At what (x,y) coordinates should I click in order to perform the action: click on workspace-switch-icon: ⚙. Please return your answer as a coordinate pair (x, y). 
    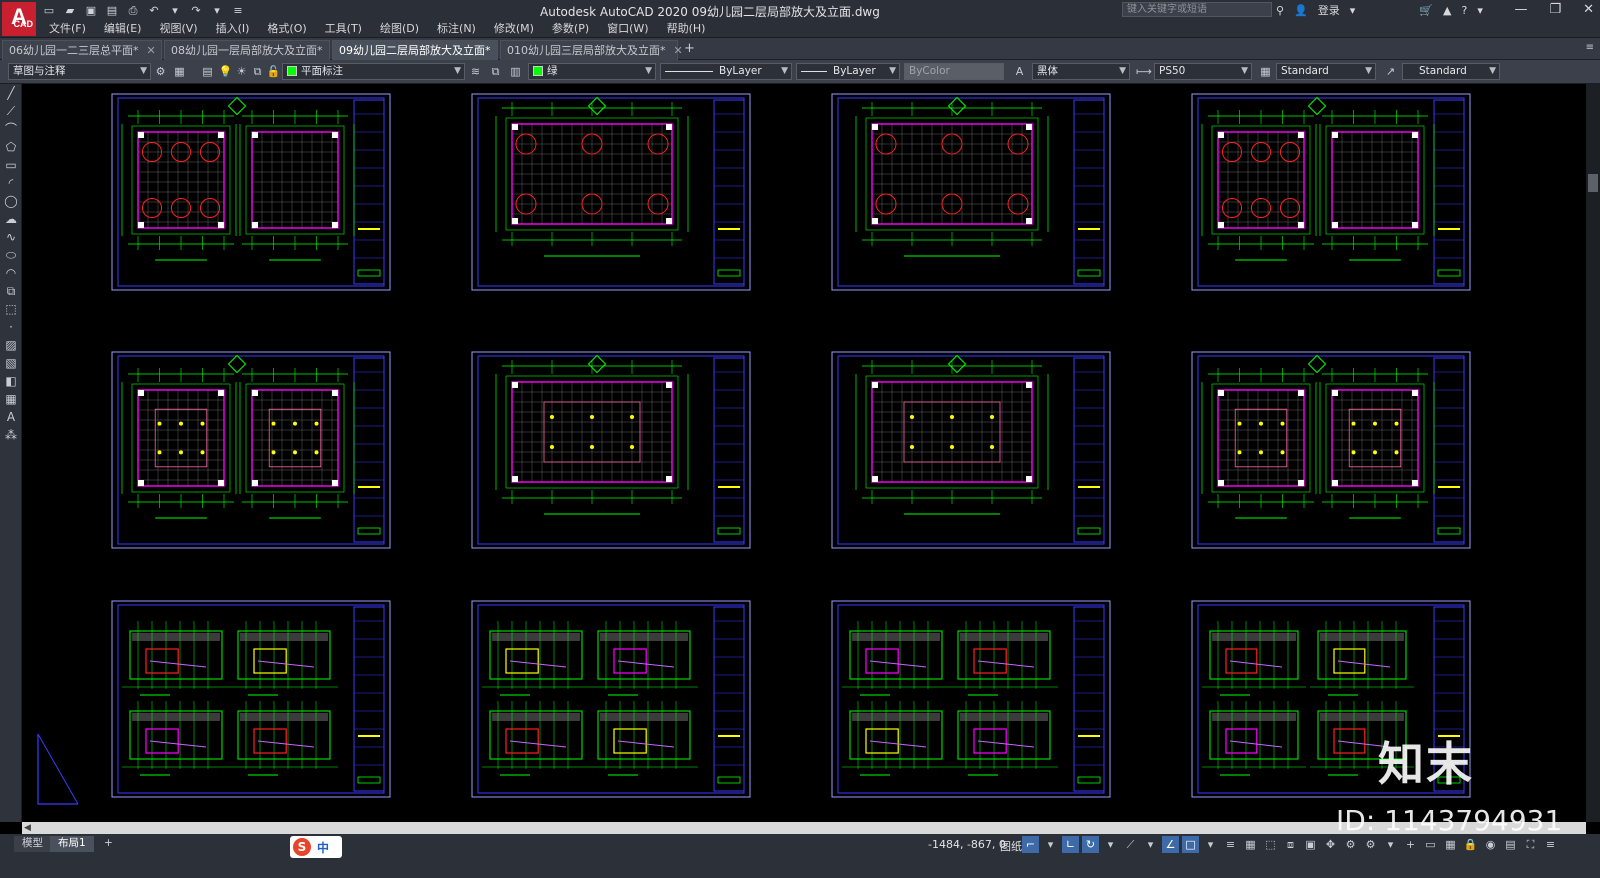
    Looking at the image, I should click on (1370, 844).